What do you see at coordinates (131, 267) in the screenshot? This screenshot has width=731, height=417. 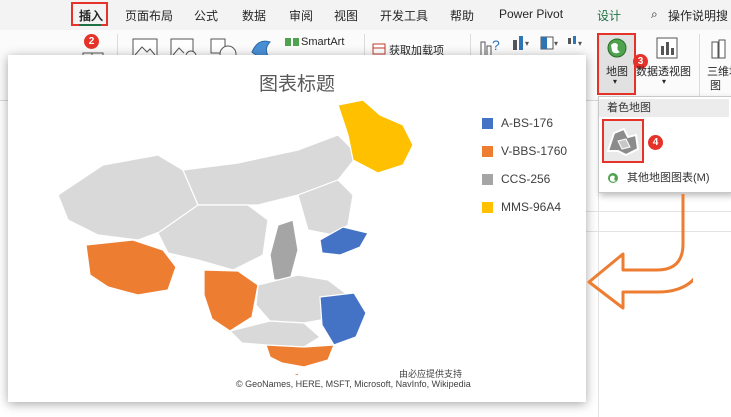 I see `region-tibet` at bounding box center [131, 267].